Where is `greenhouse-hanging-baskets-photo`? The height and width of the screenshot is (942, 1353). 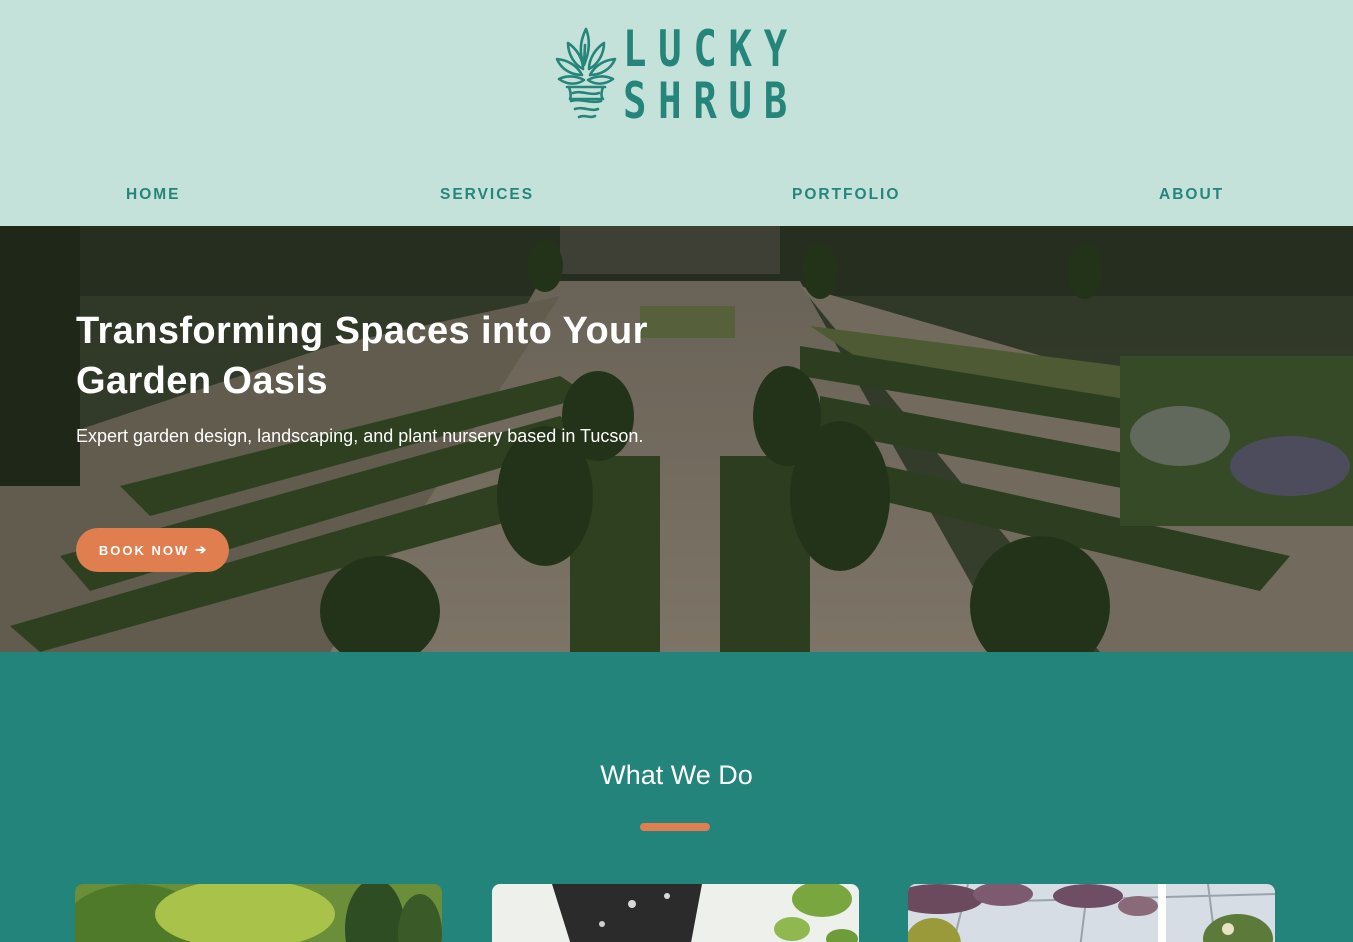 greenhouse-hanging-baskets-photo is located at coordinates (1091, 913).